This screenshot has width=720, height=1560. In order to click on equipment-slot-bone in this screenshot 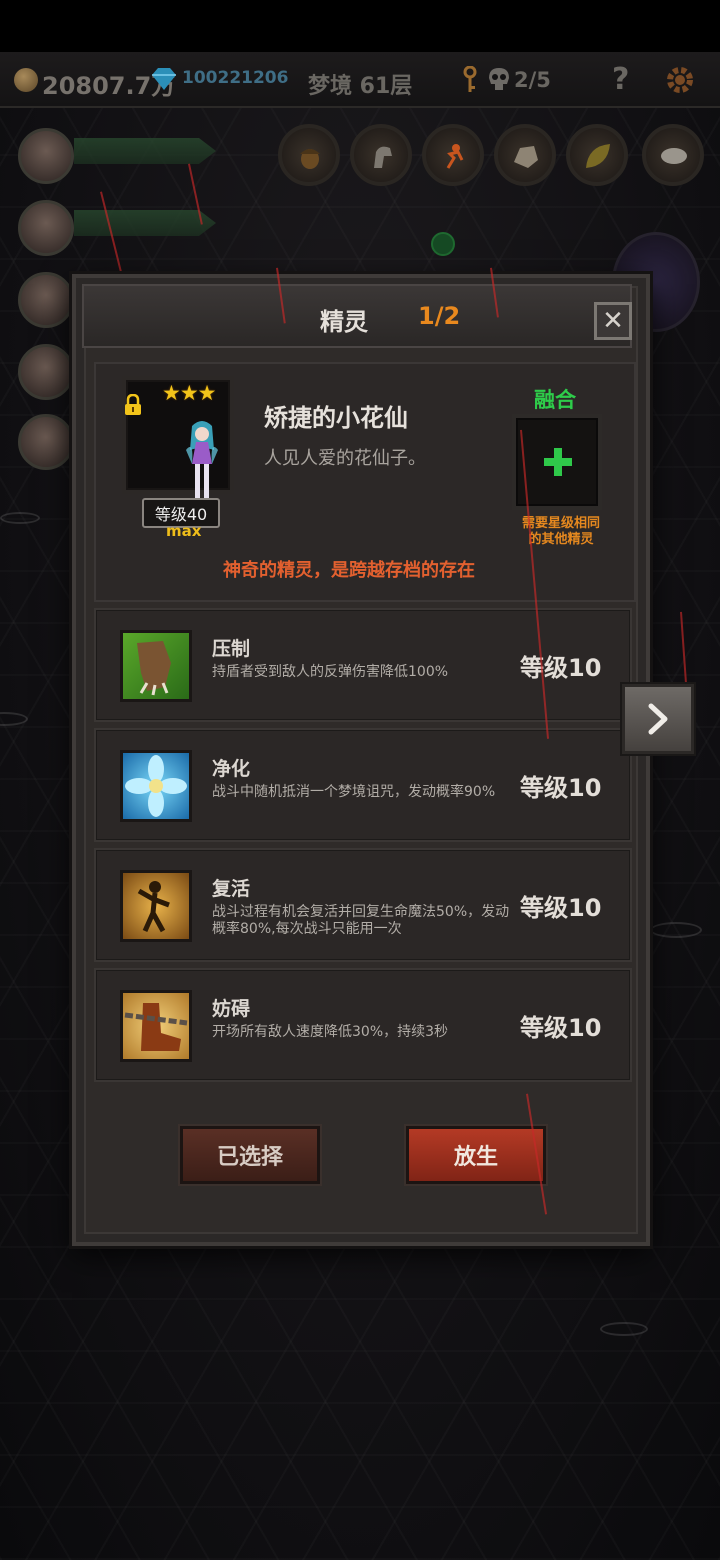, I will do `click(673, 155)`.